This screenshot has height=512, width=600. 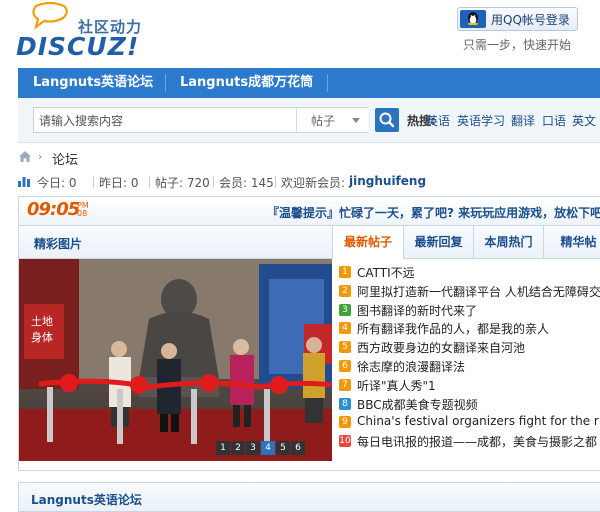 I want to click on thread-title-link: 所有翻译我作品的人，都是我的亲人, so click(x=453, y=328).